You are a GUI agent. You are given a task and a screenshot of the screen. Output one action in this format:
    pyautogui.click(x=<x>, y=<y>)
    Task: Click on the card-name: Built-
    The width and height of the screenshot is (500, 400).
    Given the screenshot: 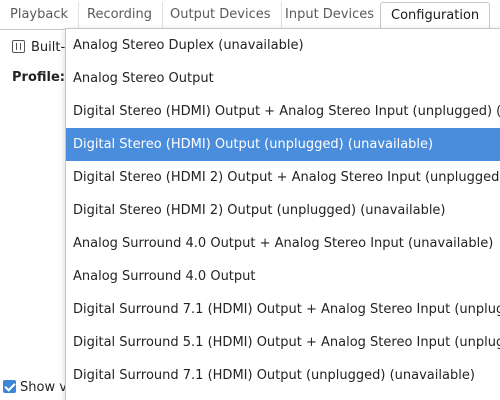 What is the action you would take?
    pyautogui.click(x=48, y=47)
    